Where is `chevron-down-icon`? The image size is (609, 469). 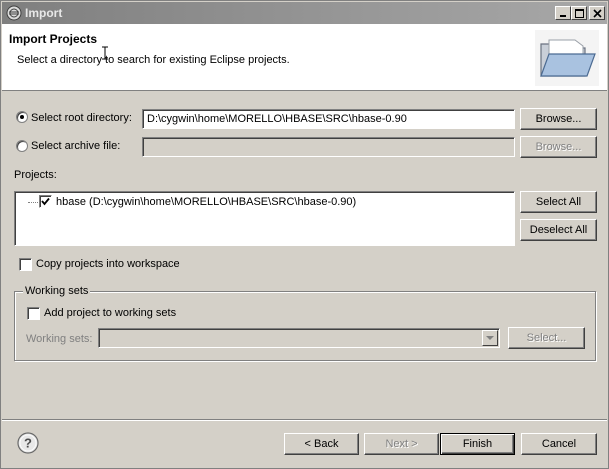
chevron-down-icon is located at coordinates (490, 338).